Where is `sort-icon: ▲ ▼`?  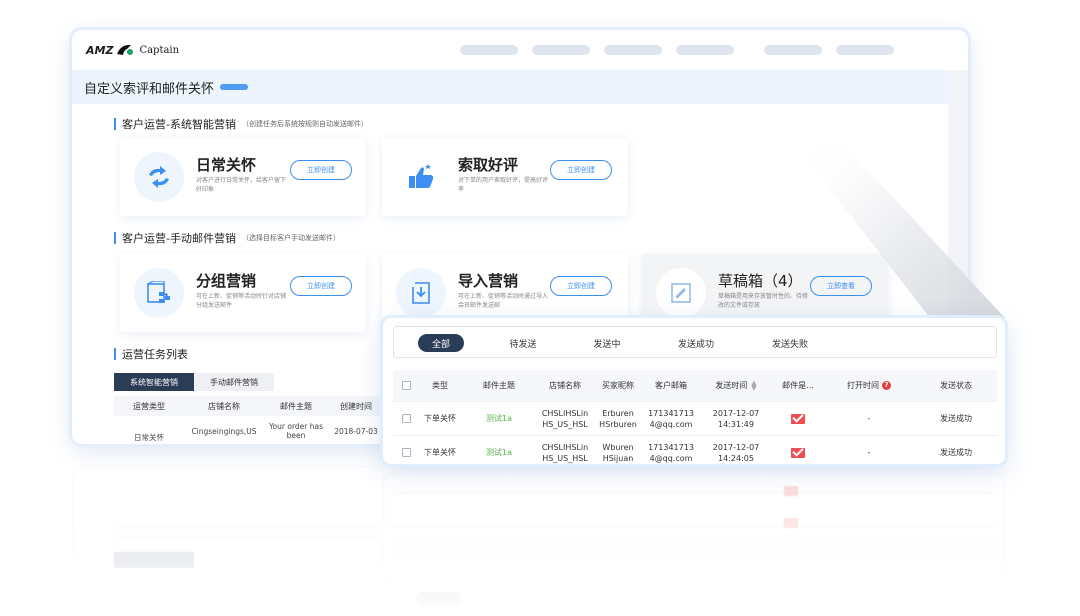
sort-icon: ▲ ▼ is located at coordinates (753, 385).